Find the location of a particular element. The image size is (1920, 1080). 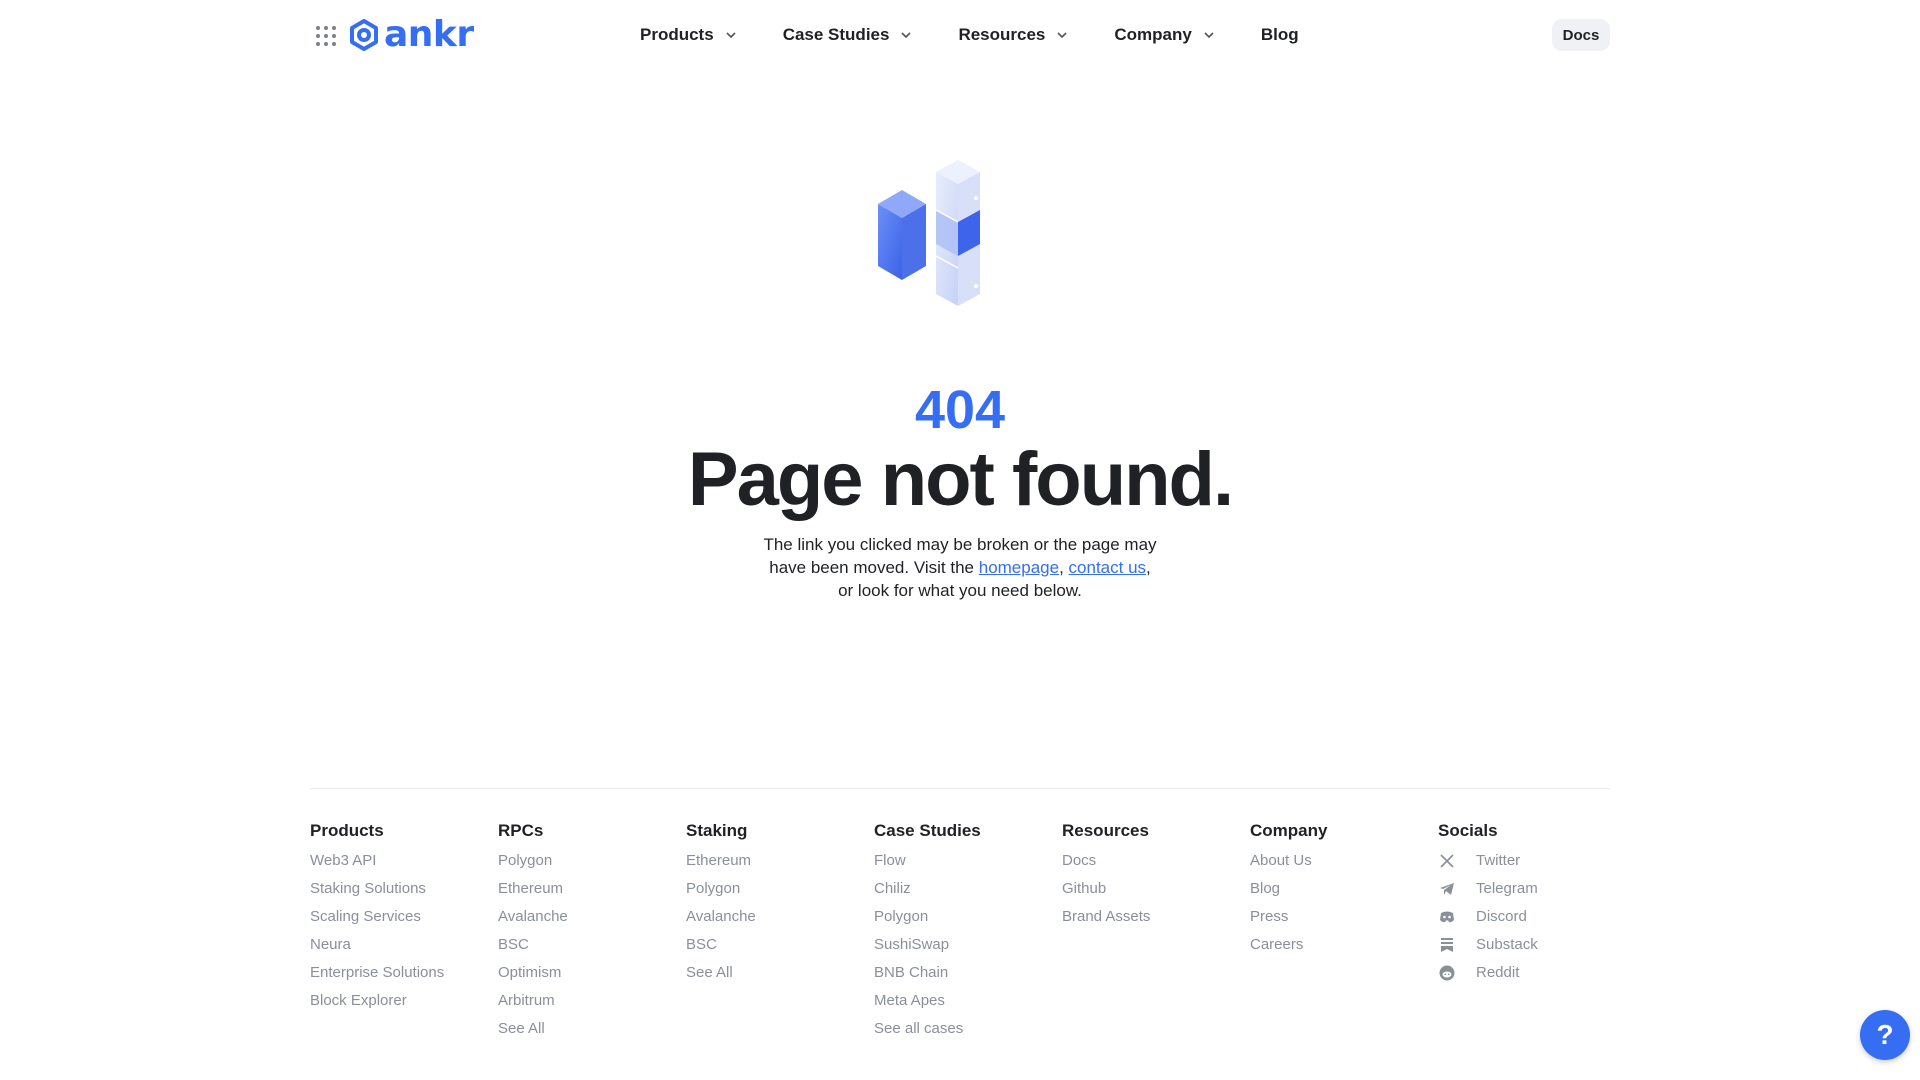

social-label: Twitter is located at coordinates (1498, 860).